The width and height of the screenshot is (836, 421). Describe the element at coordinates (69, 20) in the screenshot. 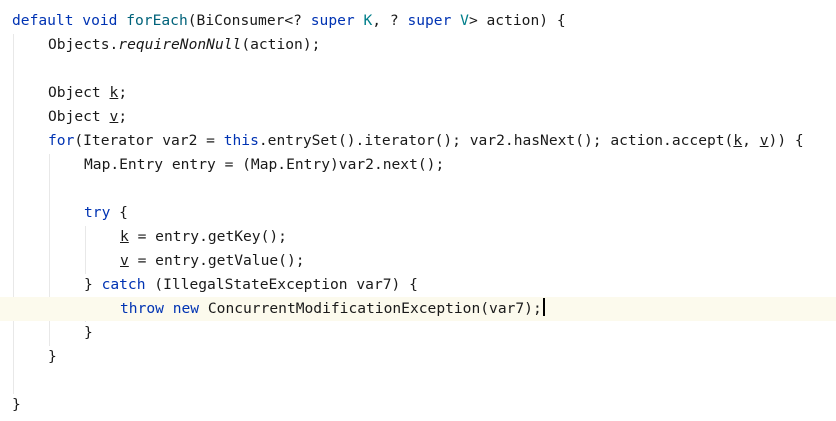

I see `code-token: default void` at that location.